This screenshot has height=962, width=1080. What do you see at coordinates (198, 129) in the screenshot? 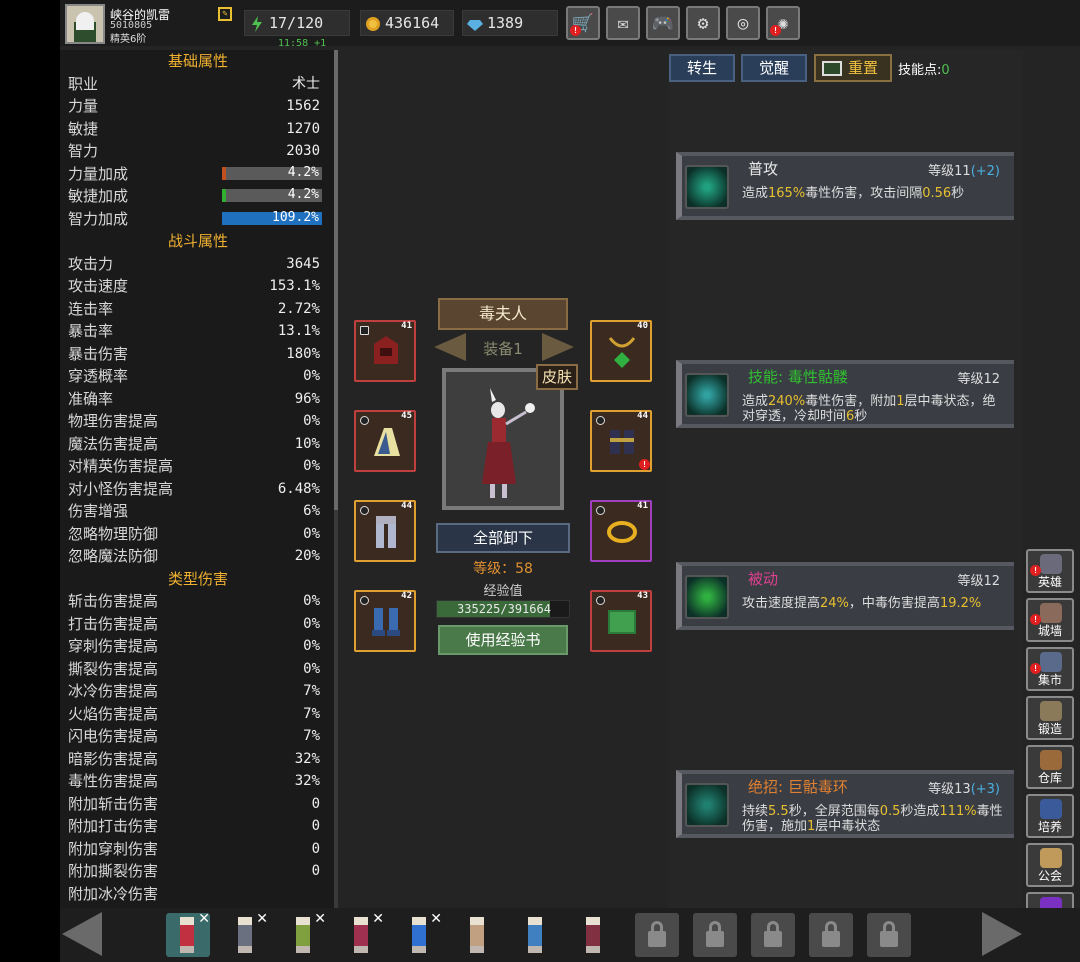
I see `stat-row: 敏捷 1270` at bounding box center [198, 129].